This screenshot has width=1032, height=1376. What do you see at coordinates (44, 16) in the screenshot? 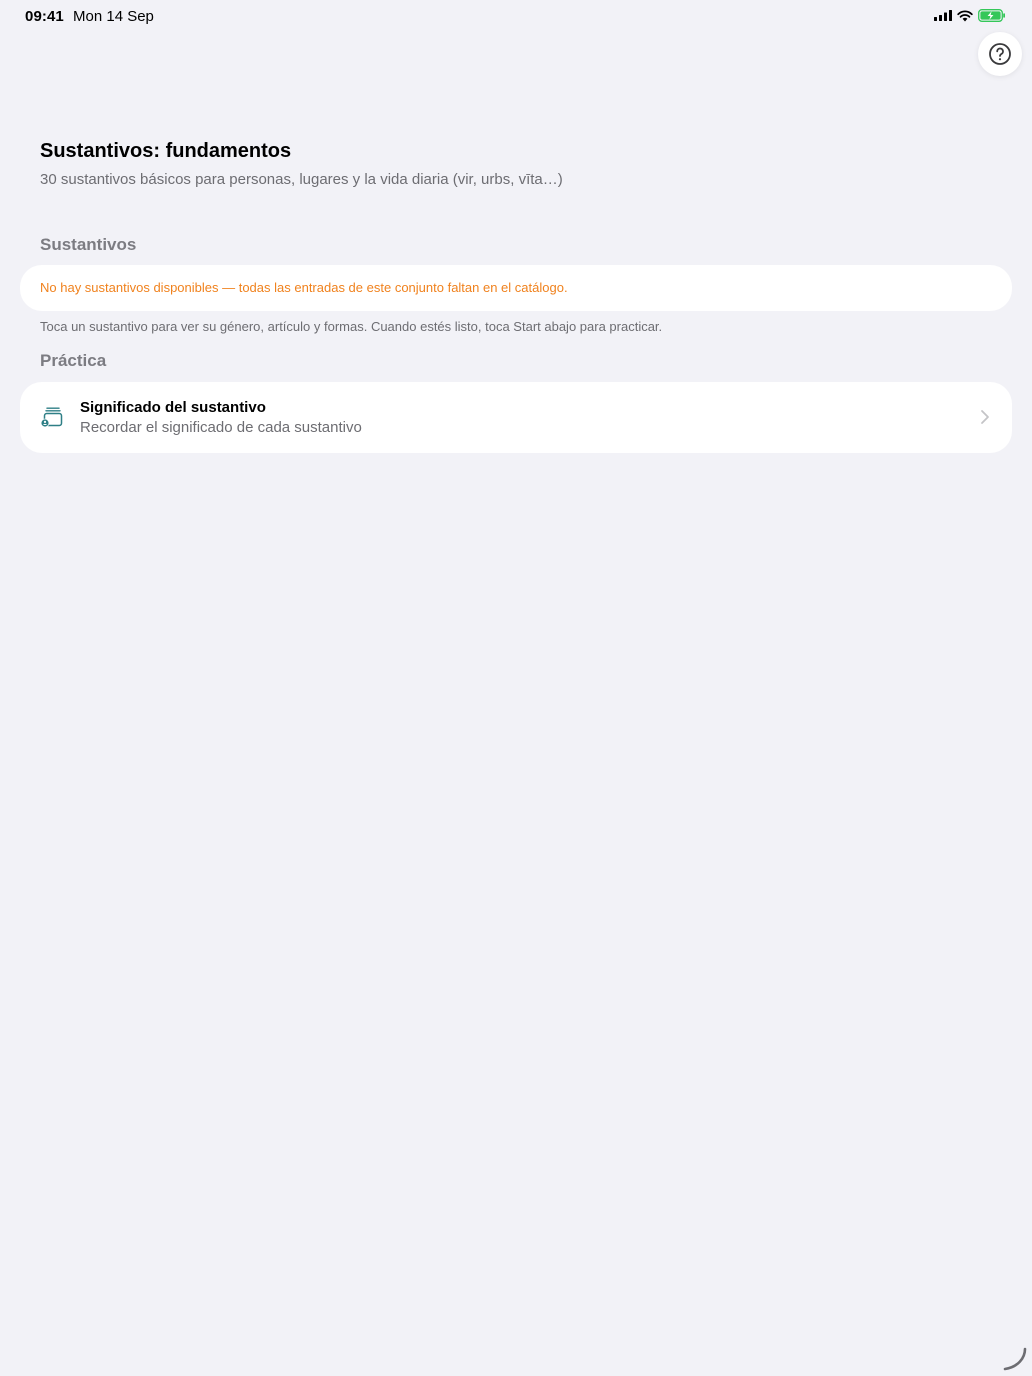
I see `status-time: 09:41` at bounding box center [44, 16].